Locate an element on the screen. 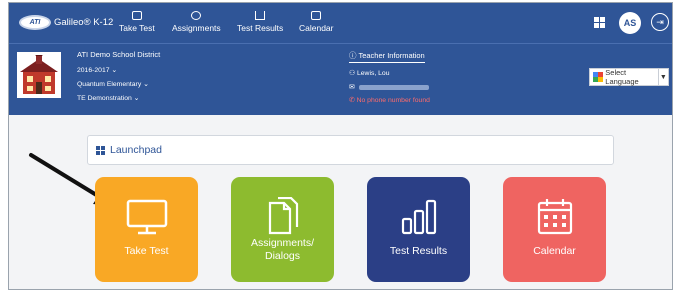 This screenshot has width=681, height=295. redacted-email is located at coordinates (393, 87).